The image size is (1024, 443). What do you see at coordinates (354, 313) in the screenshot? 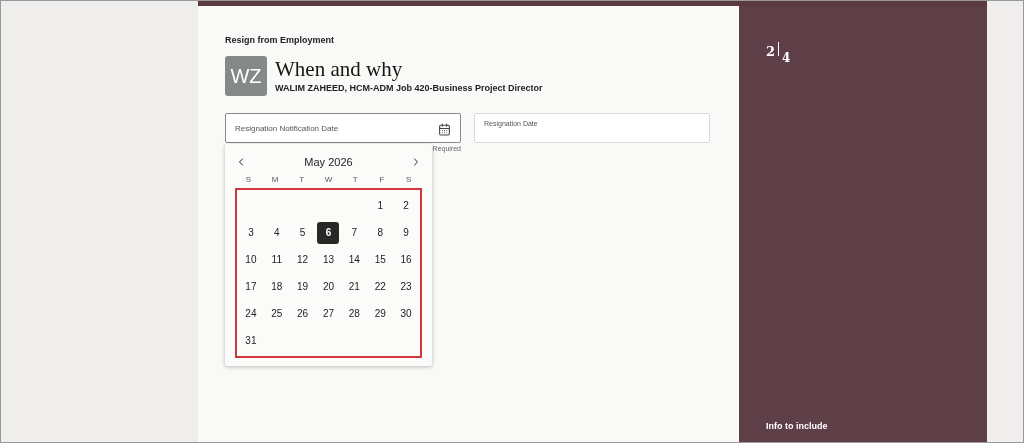
I see `calendar-day: 28` at bounding box center [354, 313].